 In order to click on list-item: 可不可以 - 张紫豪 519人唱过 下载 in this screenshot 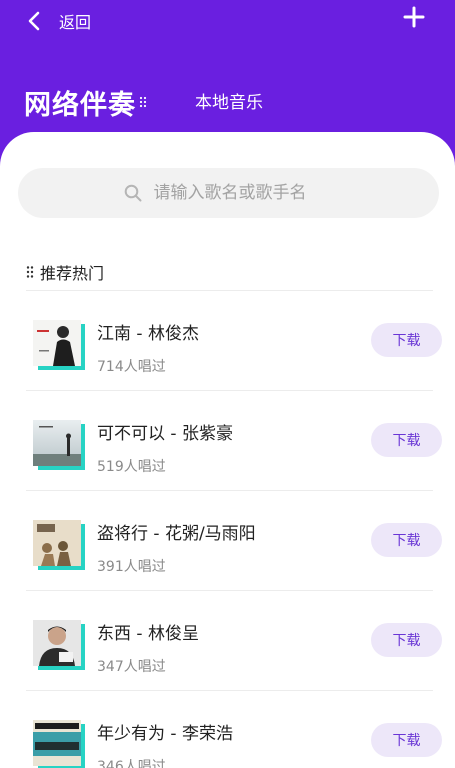, I will do `click(227, 441)`.